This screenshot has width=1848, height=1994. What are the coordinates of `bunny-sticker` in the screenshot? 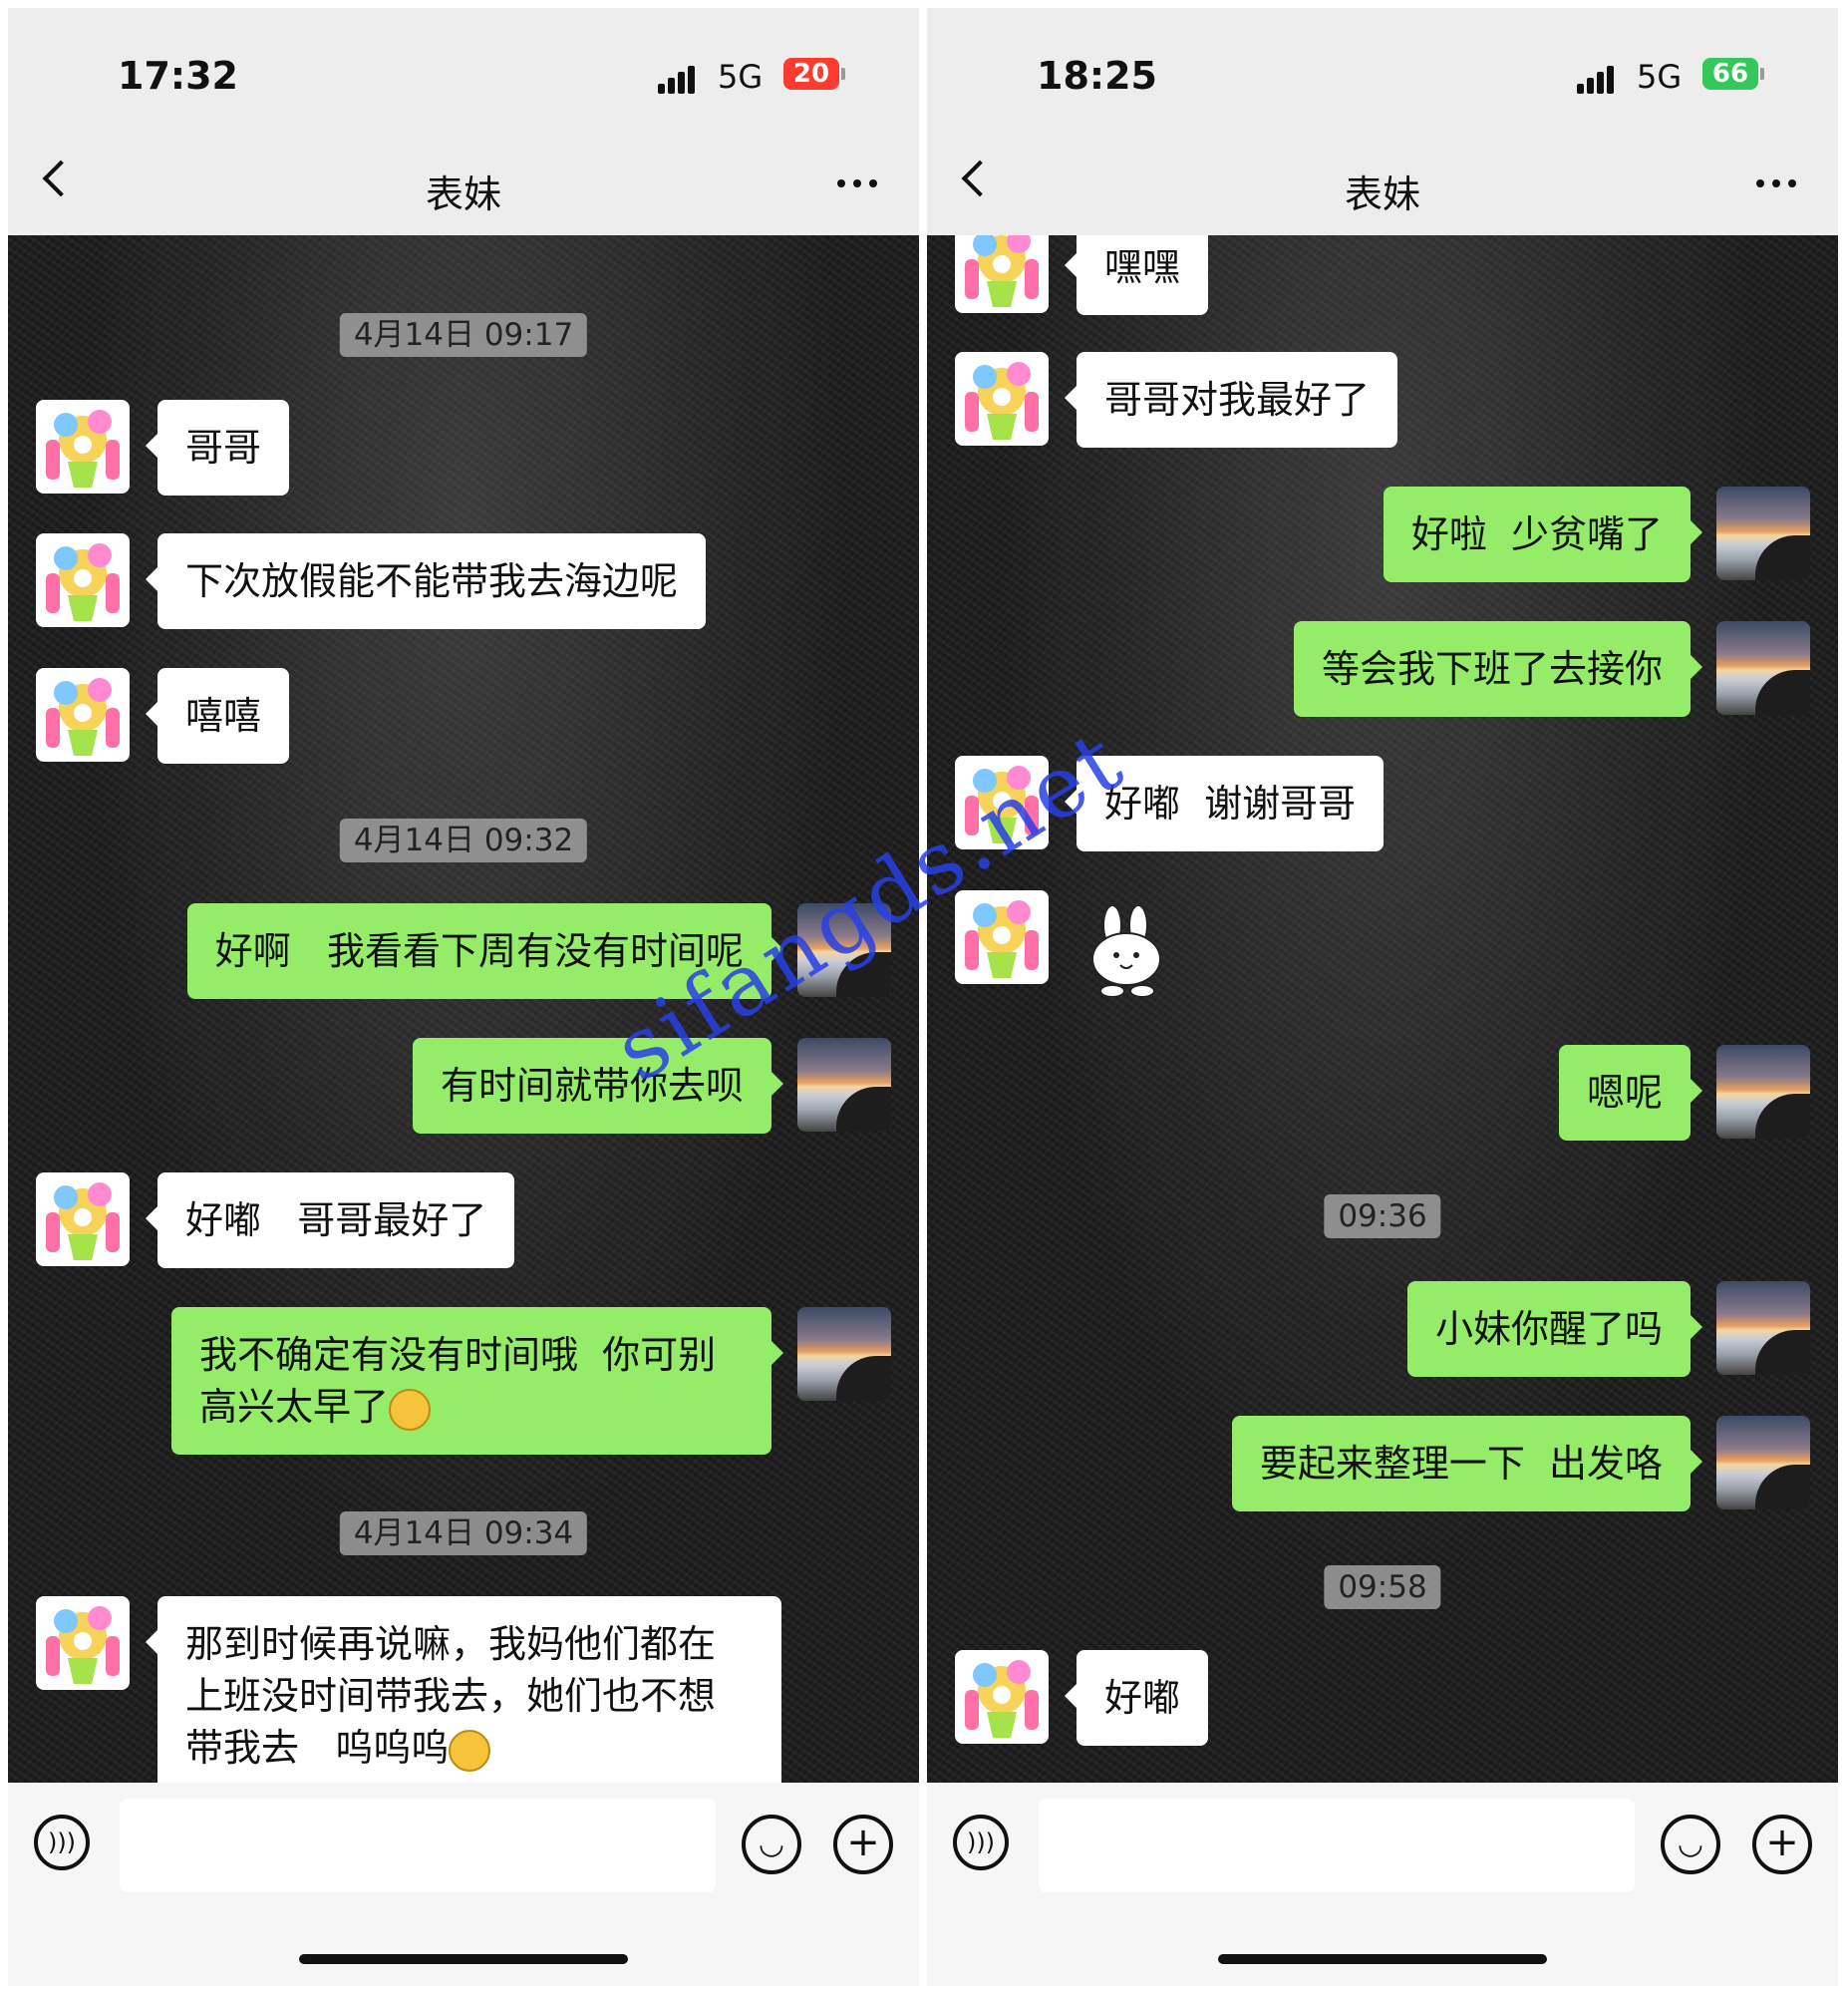 It's located at (1127, 952).